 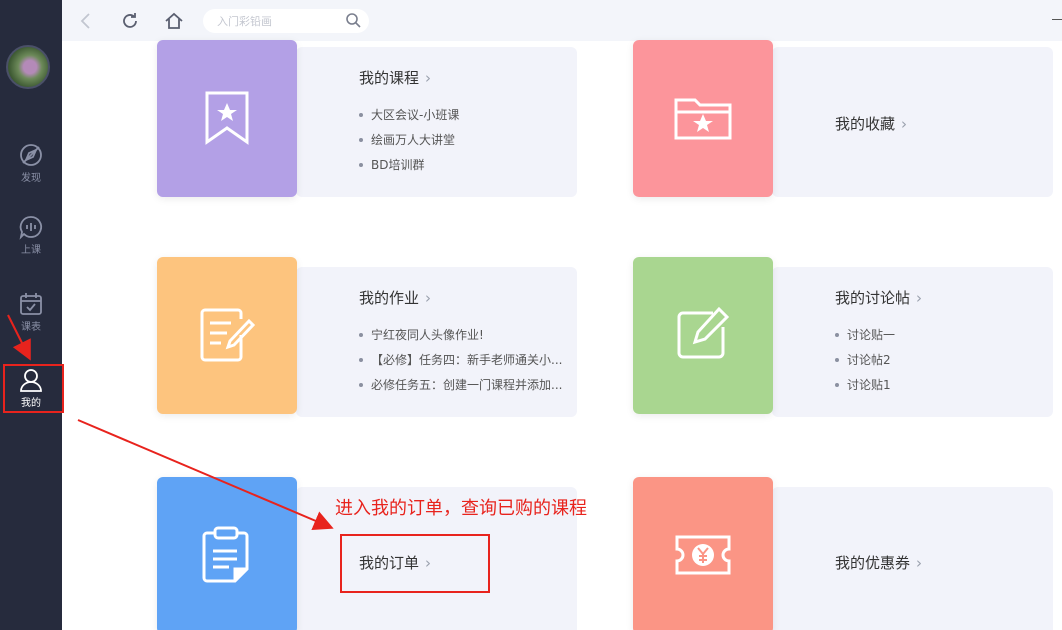 What do you see at coordinates (205, 474) in the screenshot?
I see `arrow-to-orders` at bounding box center [205, 474].